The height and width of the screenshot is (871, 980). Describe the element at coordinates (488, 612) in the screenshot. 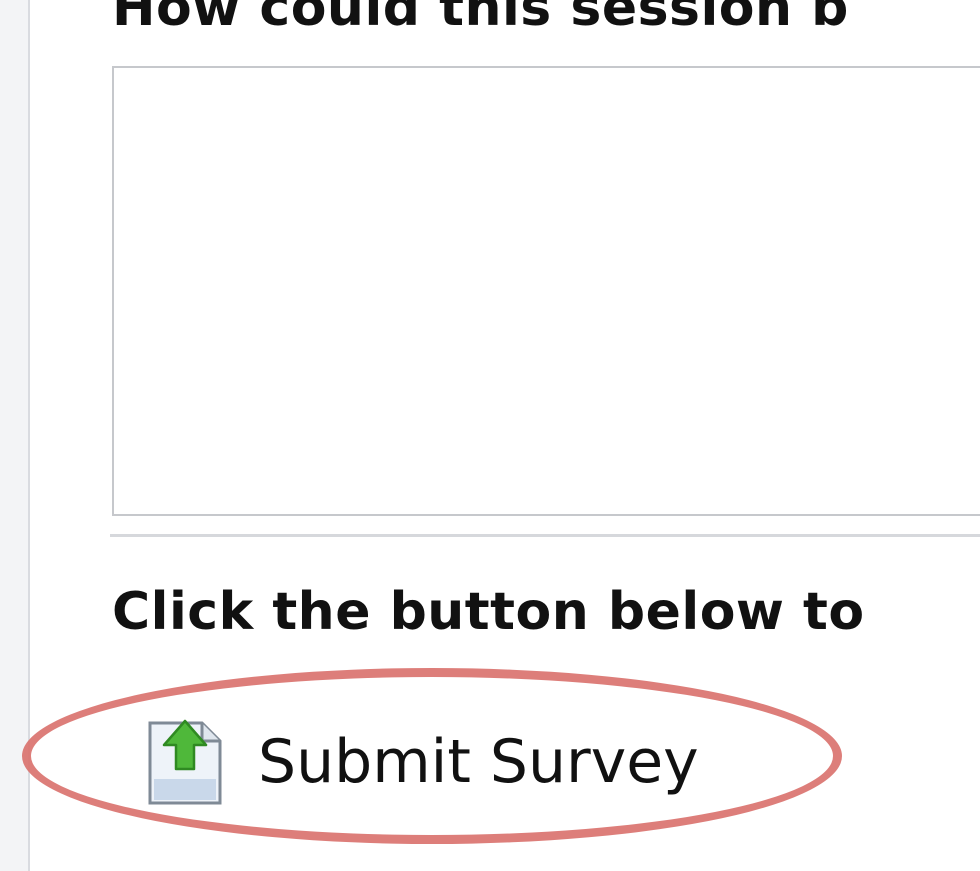

I see `instruction-text: Click the button below to` at that location.